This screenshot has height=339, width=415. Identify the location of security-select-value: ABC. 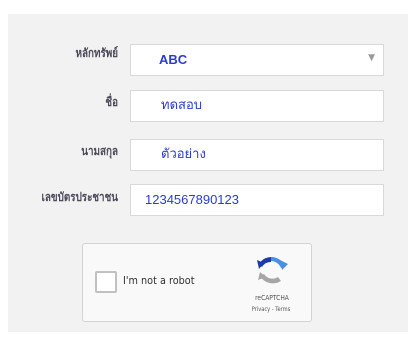
(173, 59).